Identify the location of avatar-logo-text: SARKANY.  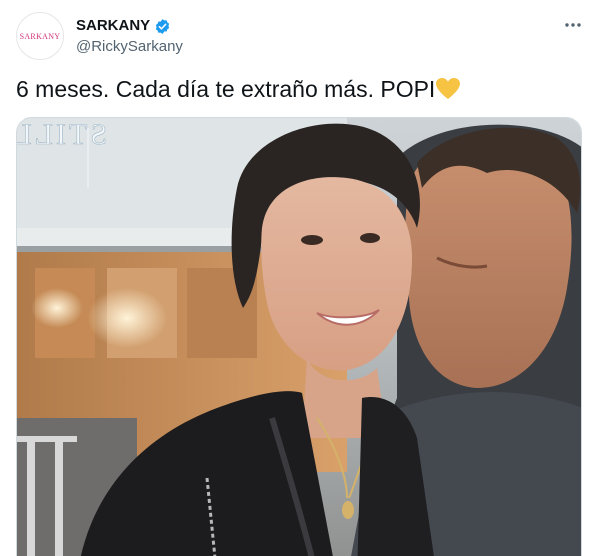
(40, 36).